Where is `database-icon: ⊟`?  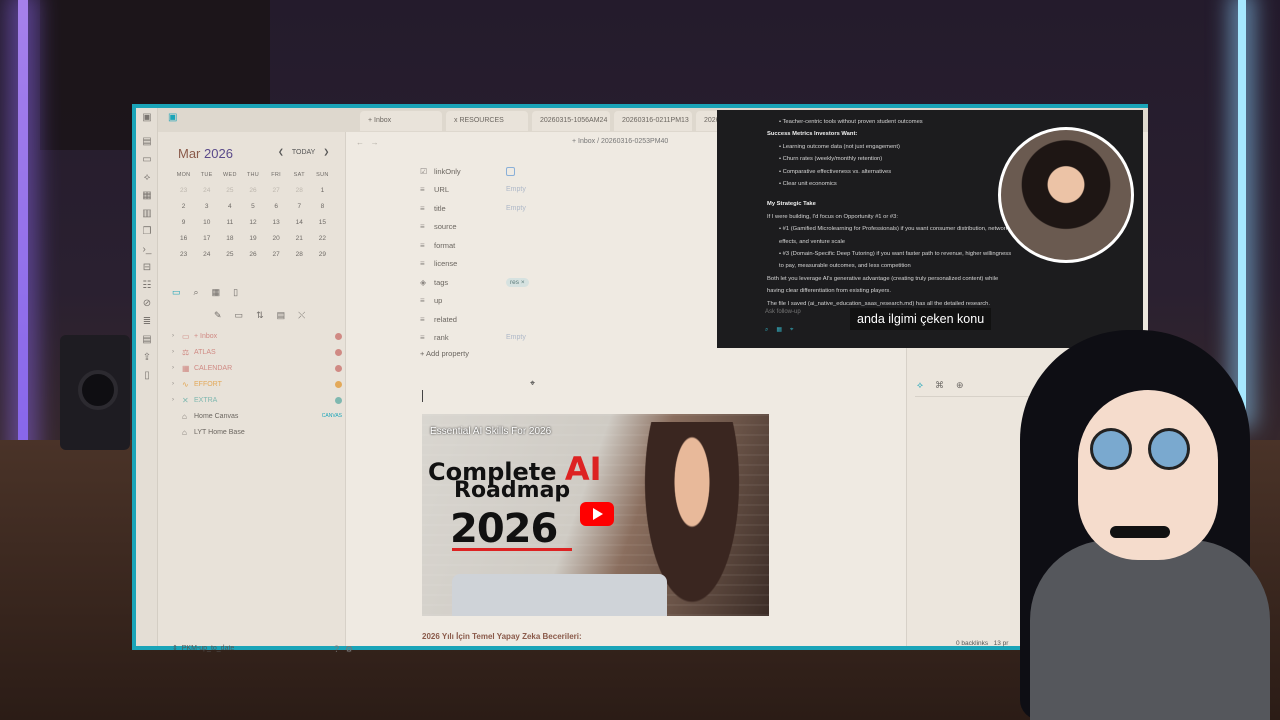
database-icon: ⊟ is located at coordinates (147, 267).